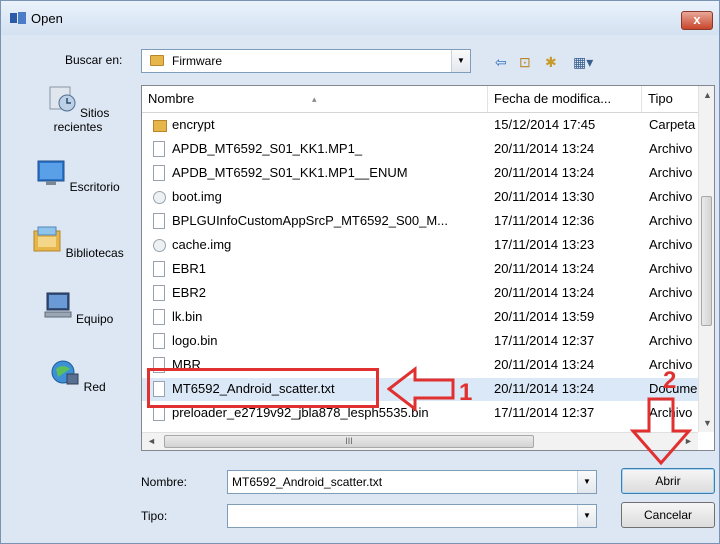 Image resolution: width=720 pixels, height=544 pixels. What do you see at coordinates (544, 316) in the screenshot?
I see `file-date: 20/11/2014 13:59` at bounding box center [544, 316].